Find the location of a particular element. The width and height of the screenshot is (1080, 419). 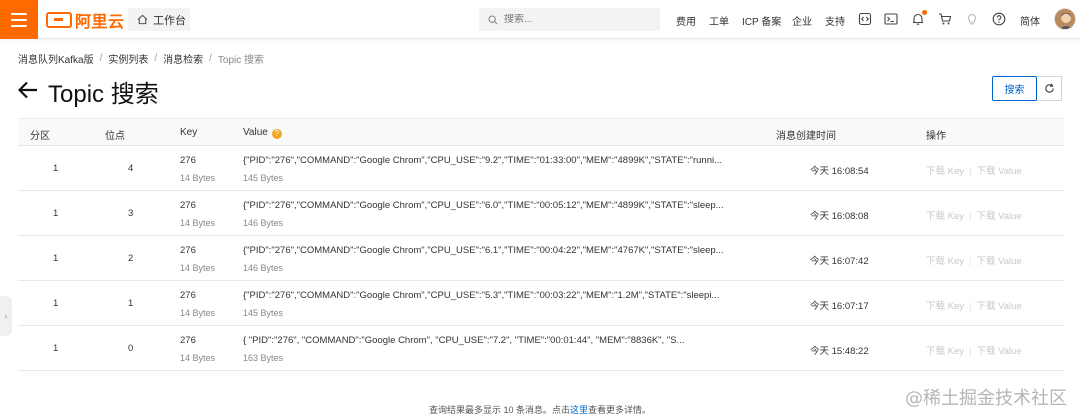

workbench-button: 工作台 is located at coordinates (159, 19).